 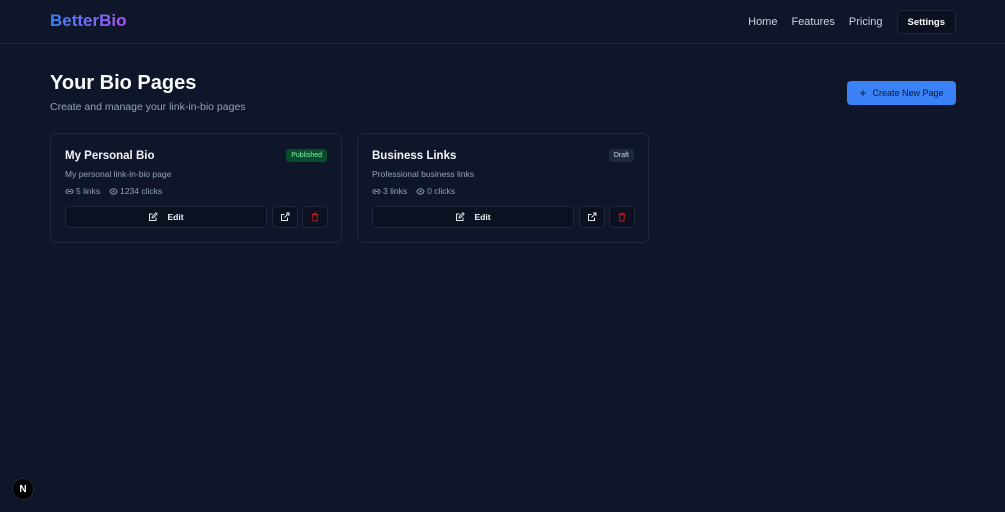 What do you see at coordinates (118, 174) in the screenshot?
I see `card-description: My personal link-in-bio page` at bounding box center [118, 174].